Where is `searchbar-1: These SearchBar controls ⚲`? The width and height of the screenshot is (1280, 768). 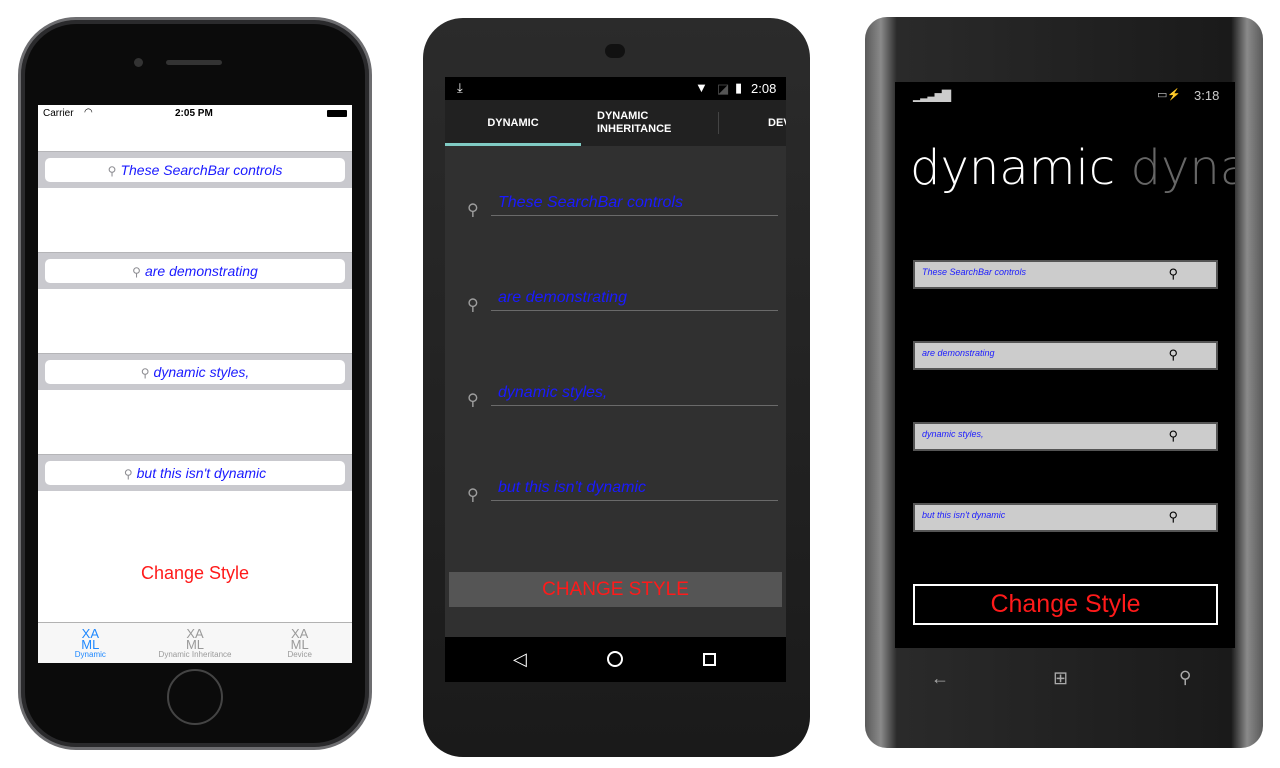
searchbar-1: These SearchBar controls ⚲ is located at coordinates (1065, 274).